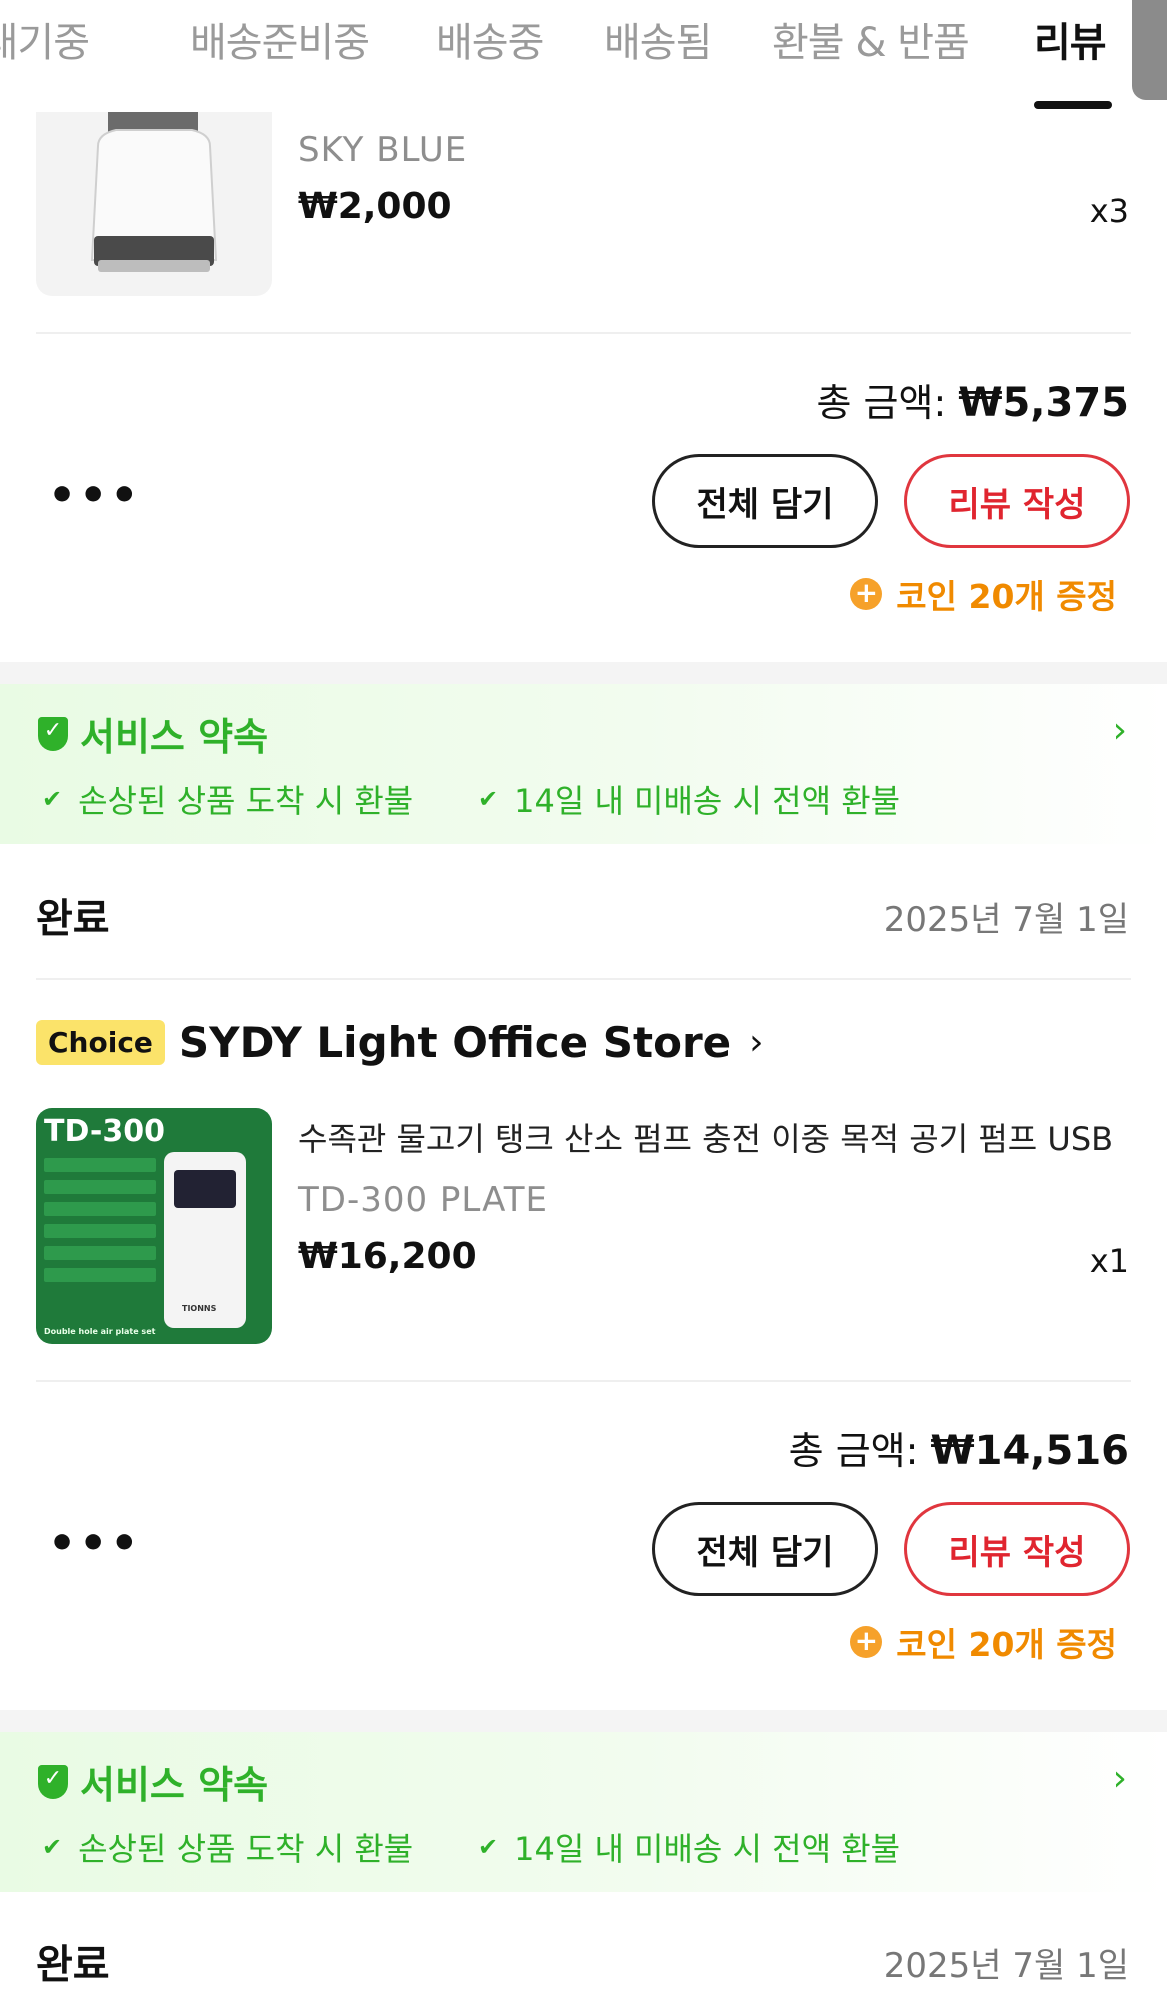 This screenshot has height=2000, width=1167. What do you see at coordinates (45, 39) in the screenshot?
I see `tab-awaiting-payment: 결제대기중` at bounding box center [45, 39].